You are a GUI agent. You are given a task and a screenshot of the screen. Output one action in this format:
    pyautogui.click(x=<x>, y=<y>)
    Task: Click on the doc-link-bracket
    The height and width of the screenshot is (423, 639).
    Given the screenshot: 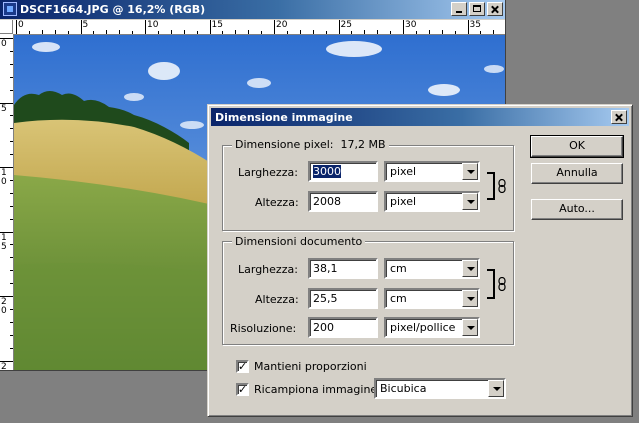 What is the action you would take?
    pyautogui.click(x=491, y=284)
    